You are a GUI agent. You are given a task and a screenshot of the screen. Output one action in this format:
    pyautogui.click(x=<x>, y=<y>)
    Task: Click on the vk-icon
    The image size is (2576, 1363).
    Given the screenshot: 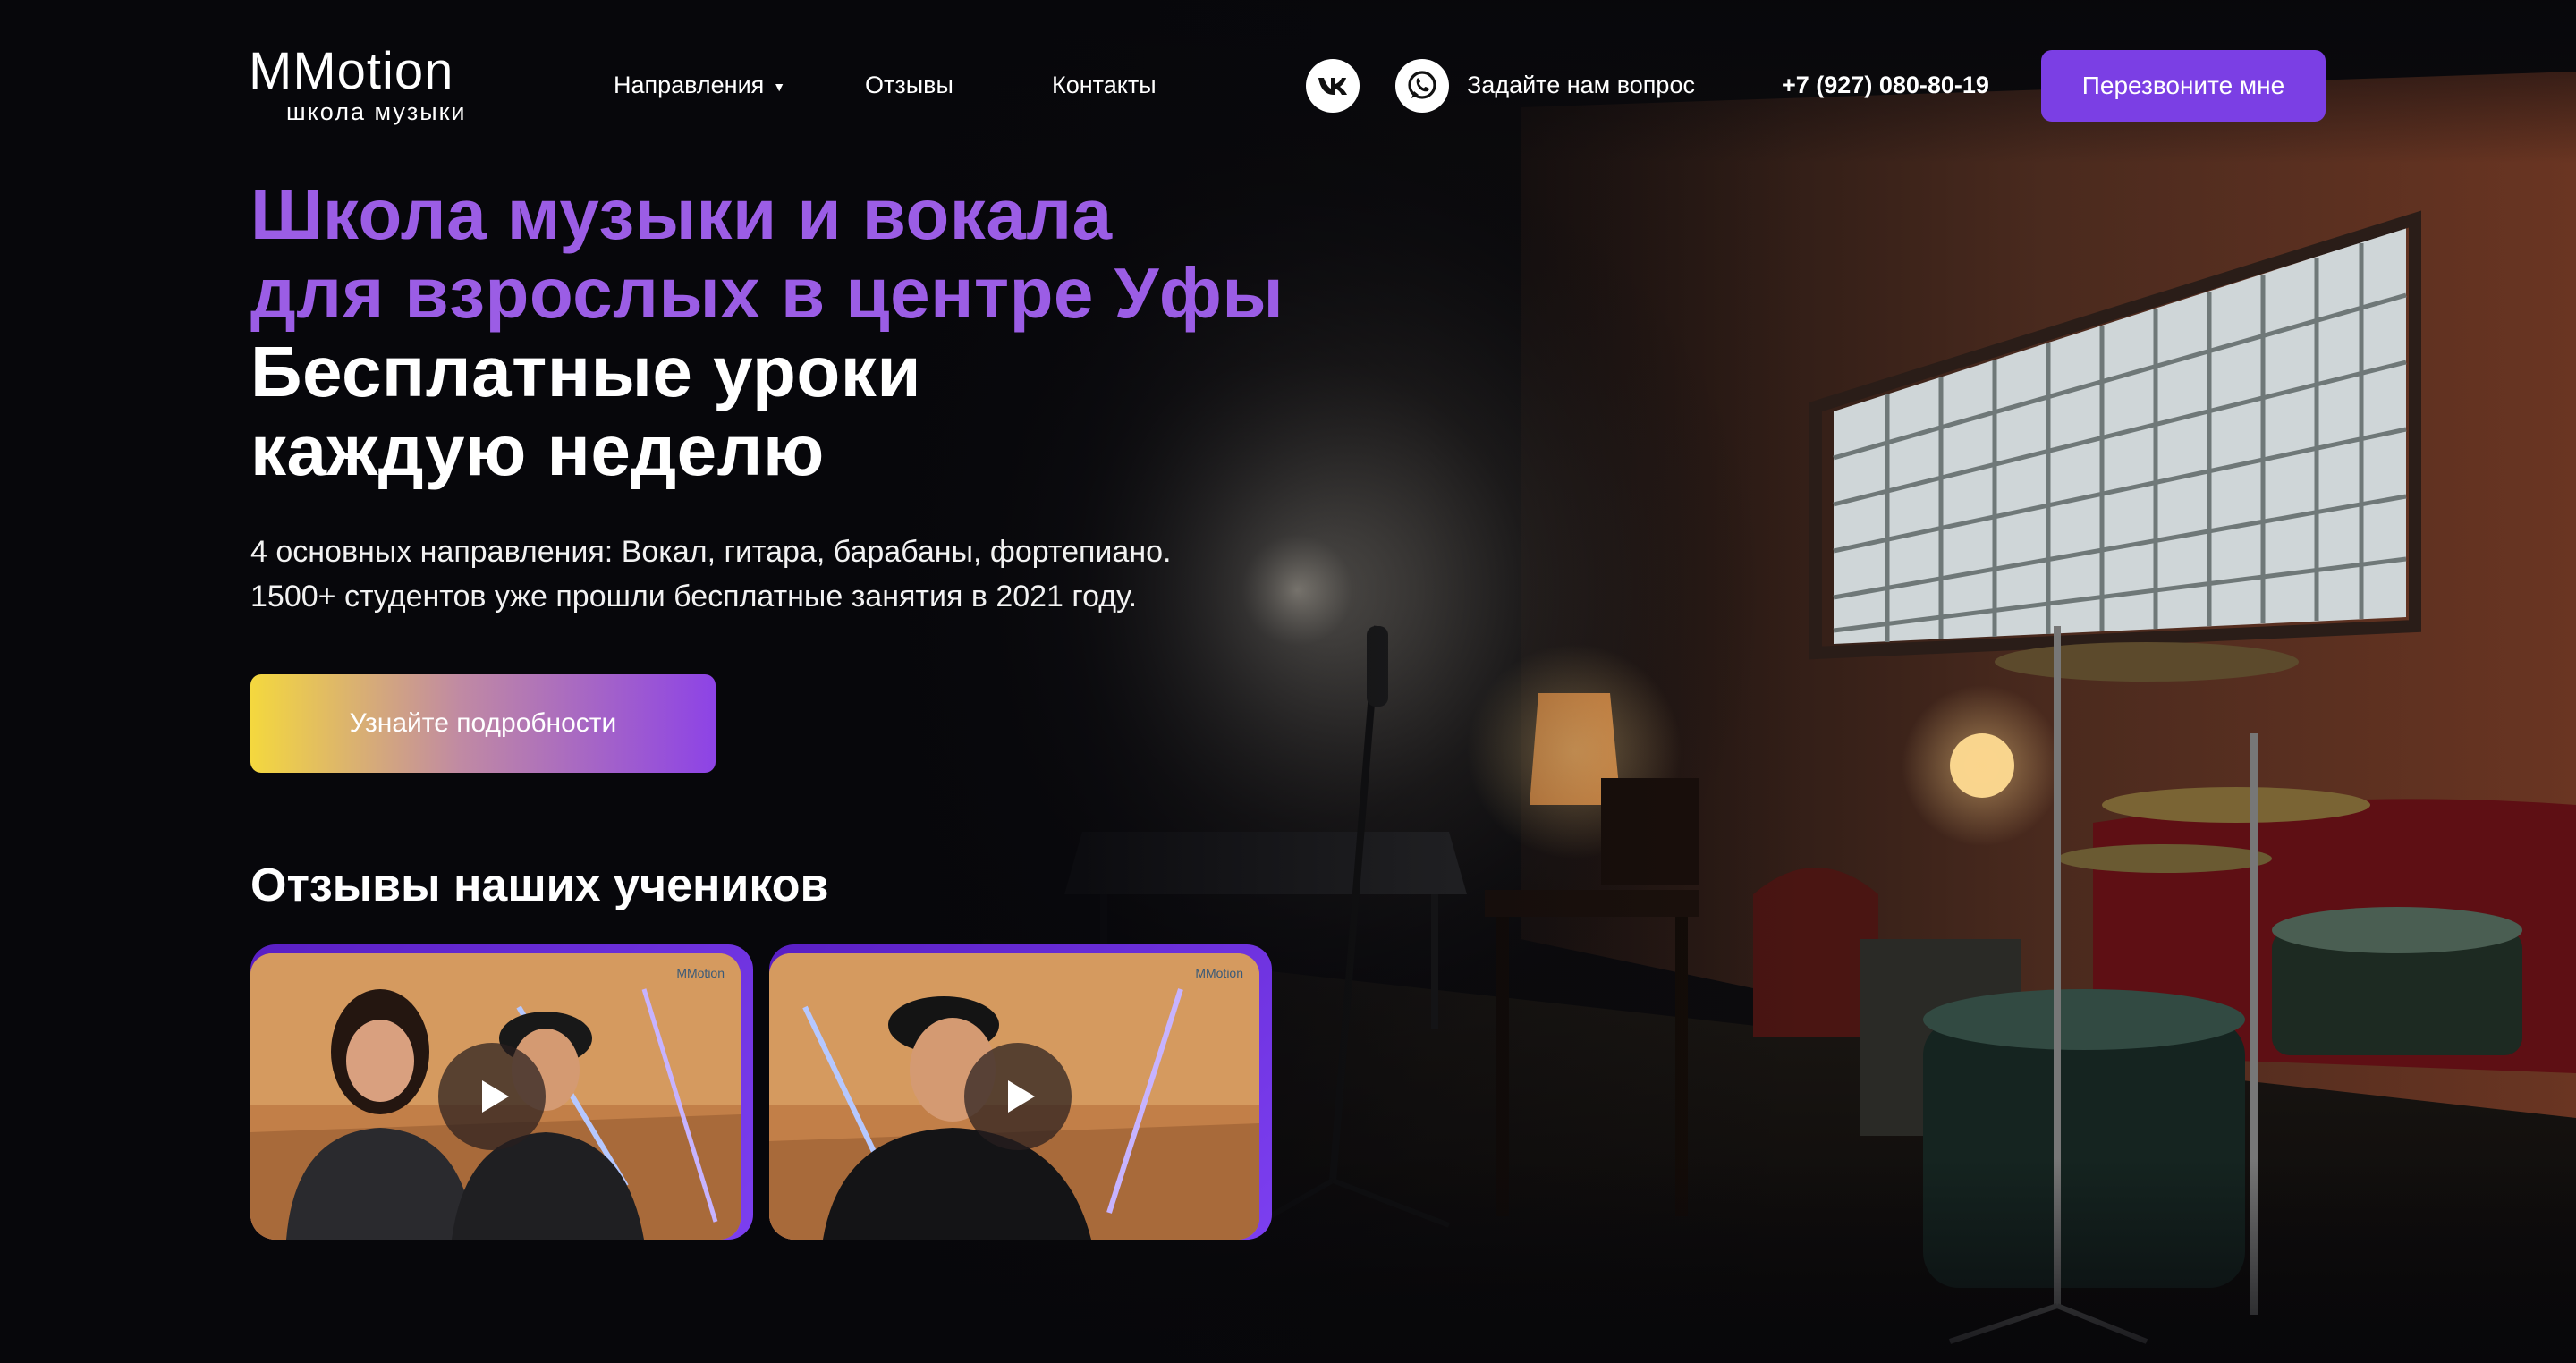 What is the action you would take?
    pyautogui.click(x=1333, y=86)
    